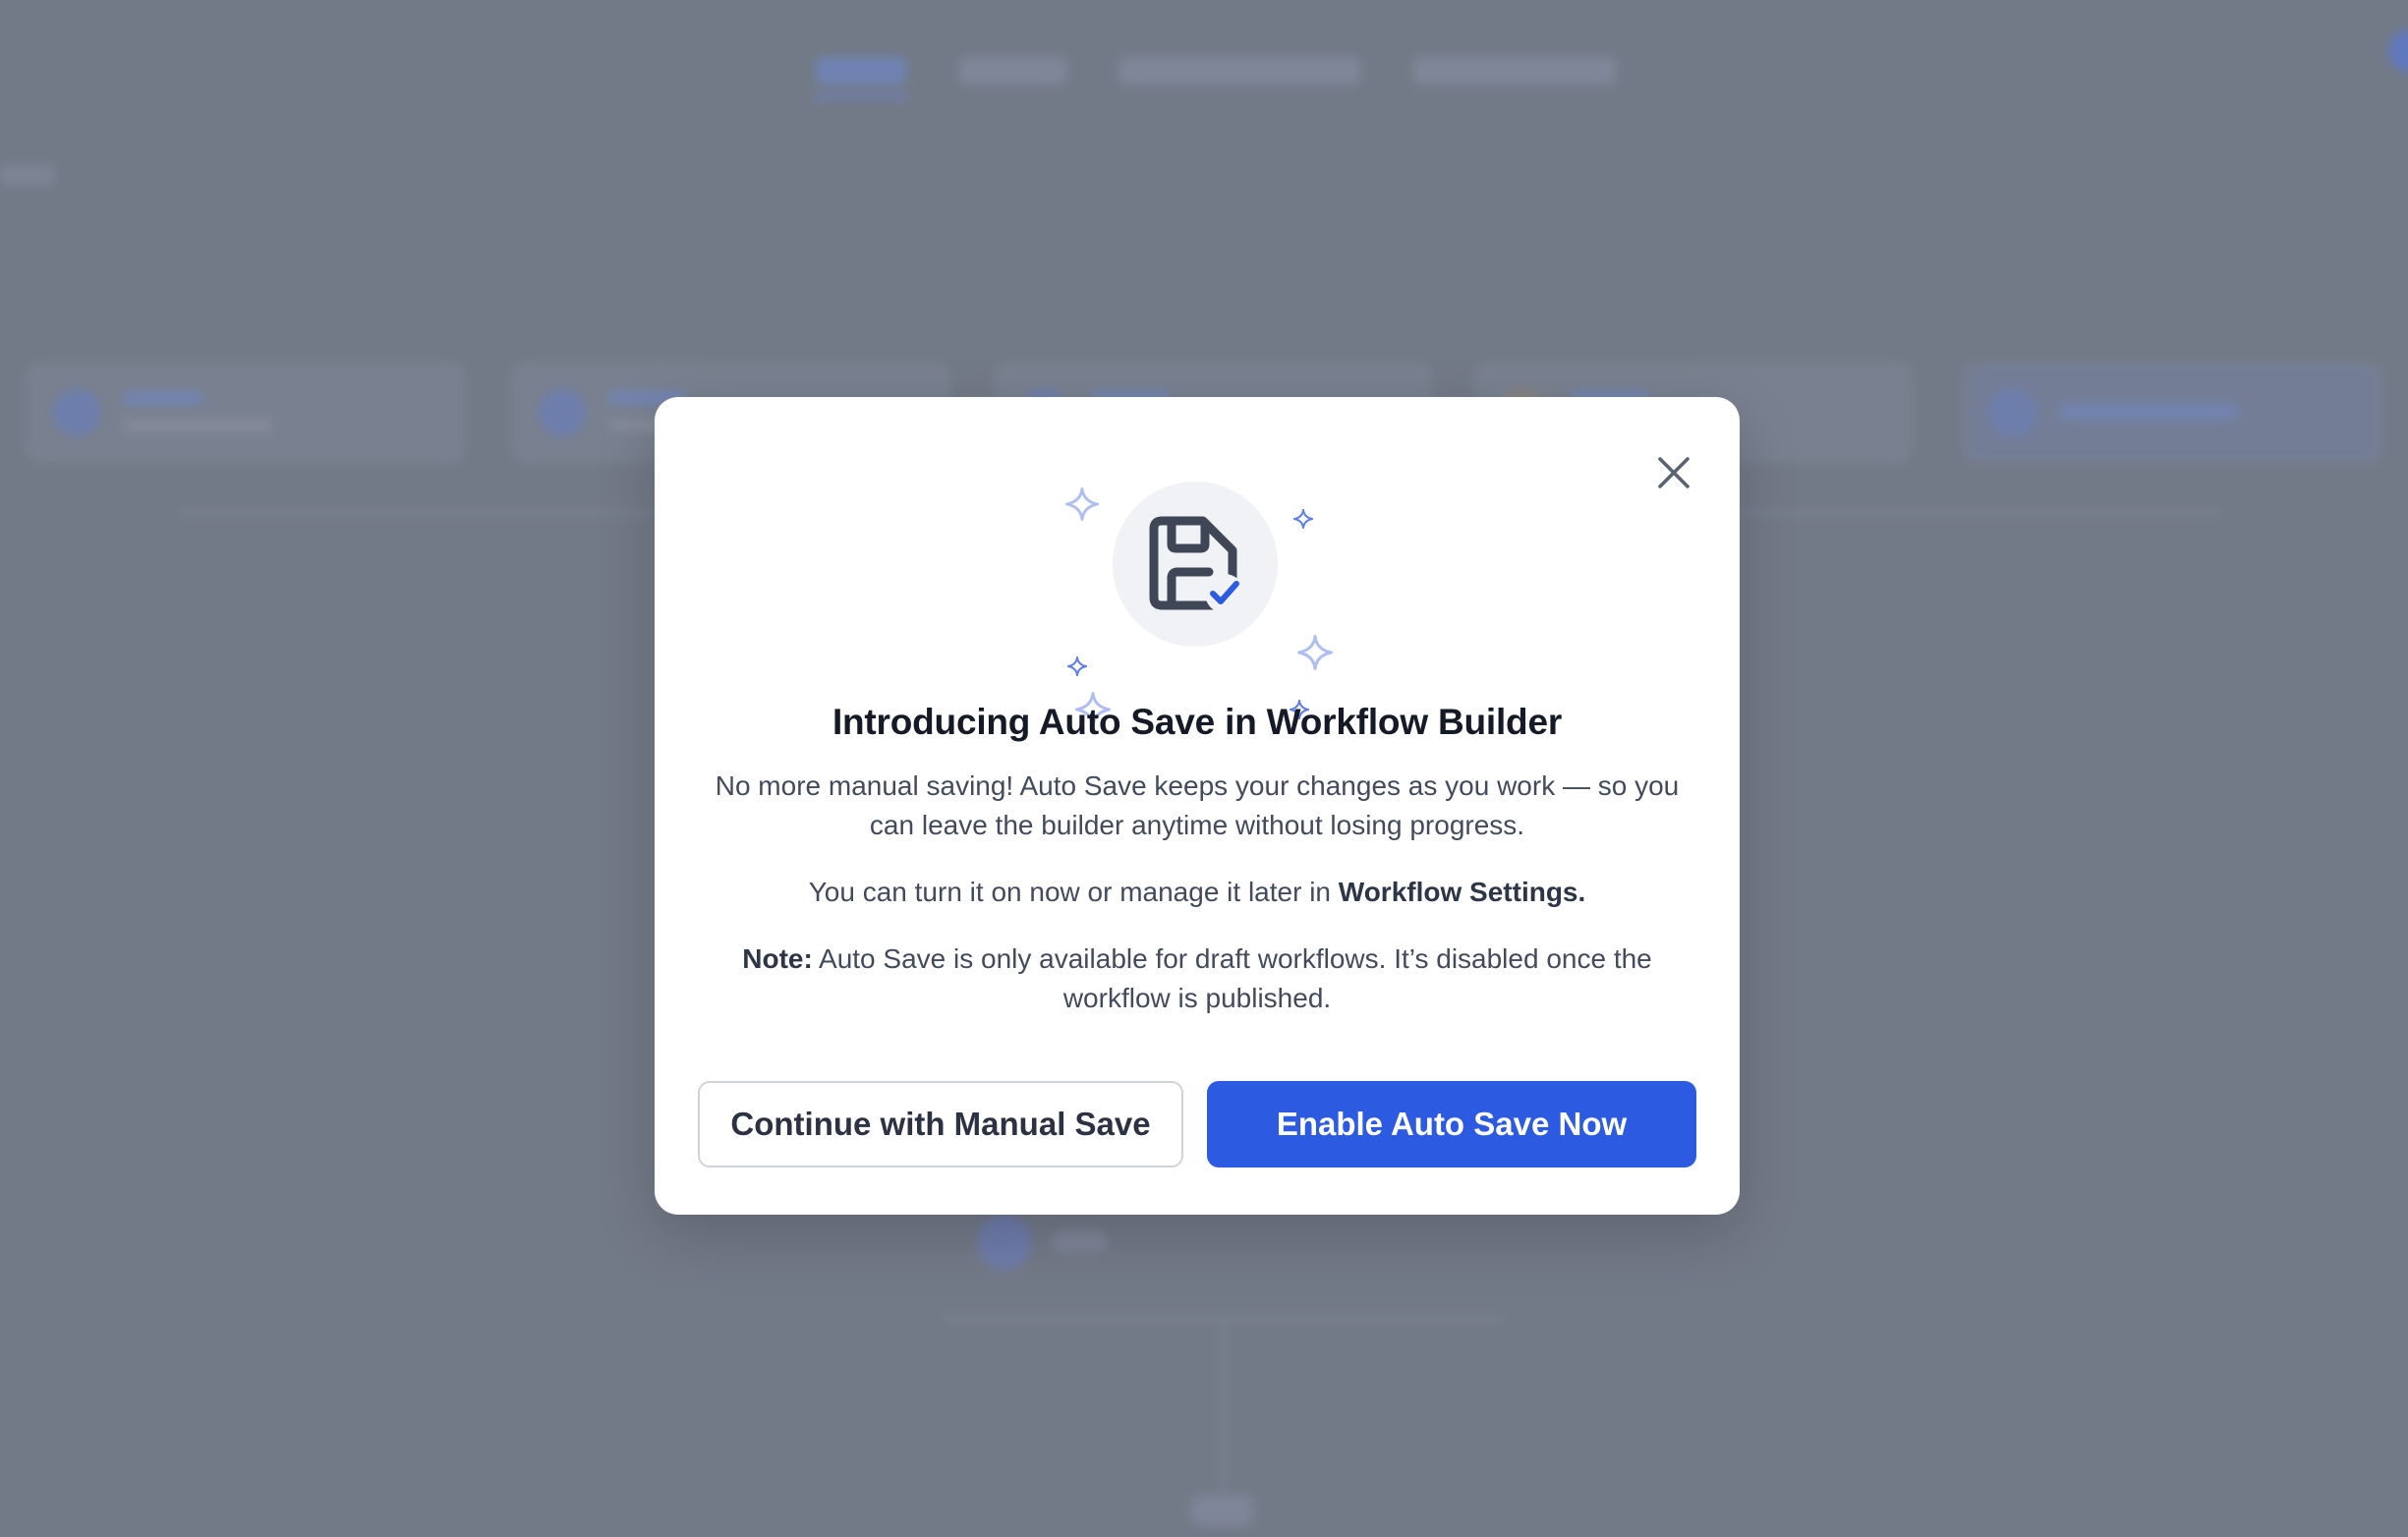  I want to click on continue-manual-save-button: Continue with Manual Save, so click(941, 1124).